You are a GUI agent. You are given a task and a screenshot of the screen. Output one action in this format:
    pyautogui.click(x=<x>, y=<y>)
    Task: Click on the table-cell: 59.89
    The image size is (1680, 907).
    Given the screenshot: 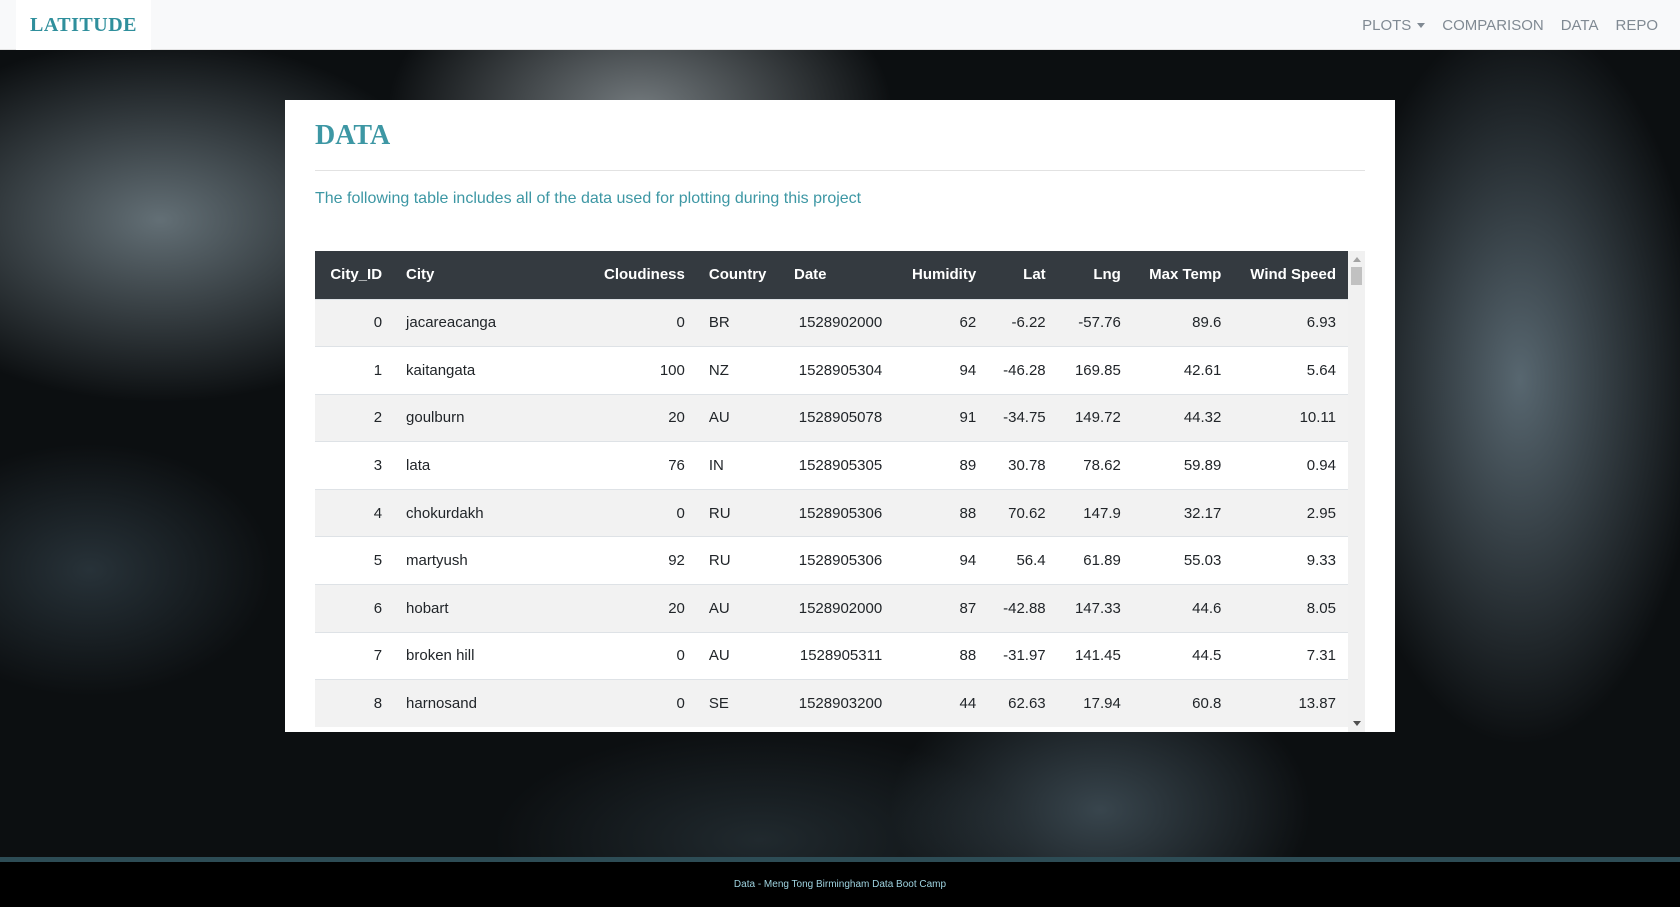 What is the action you would take?
    pyautogui.click(x=1183, y=465)
    